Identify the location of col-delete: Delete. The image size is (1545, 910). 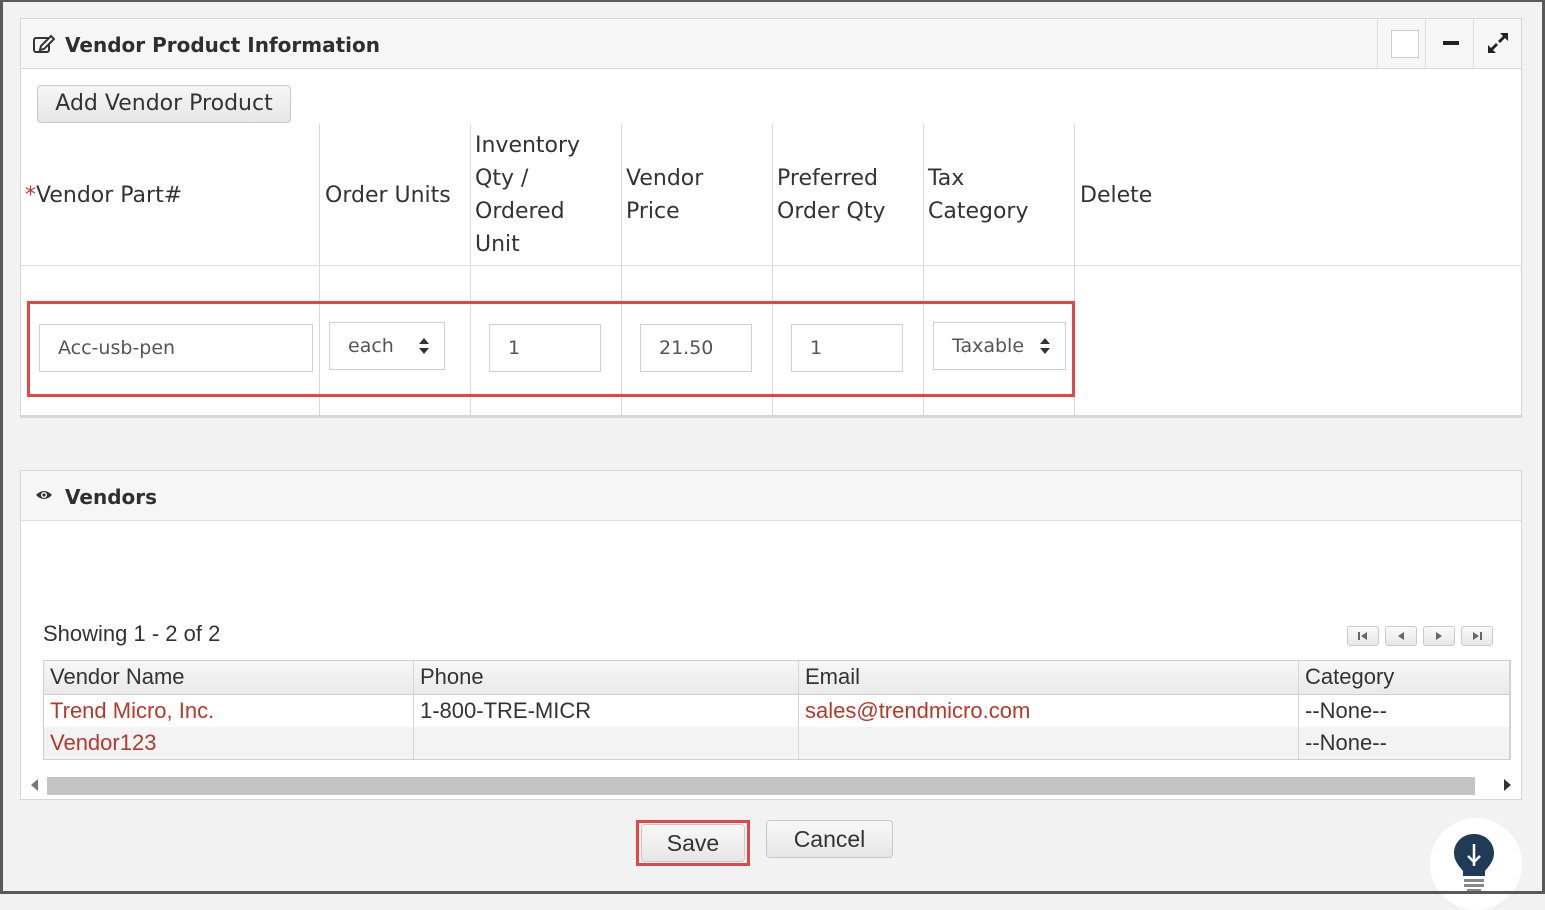
(1116, 195).